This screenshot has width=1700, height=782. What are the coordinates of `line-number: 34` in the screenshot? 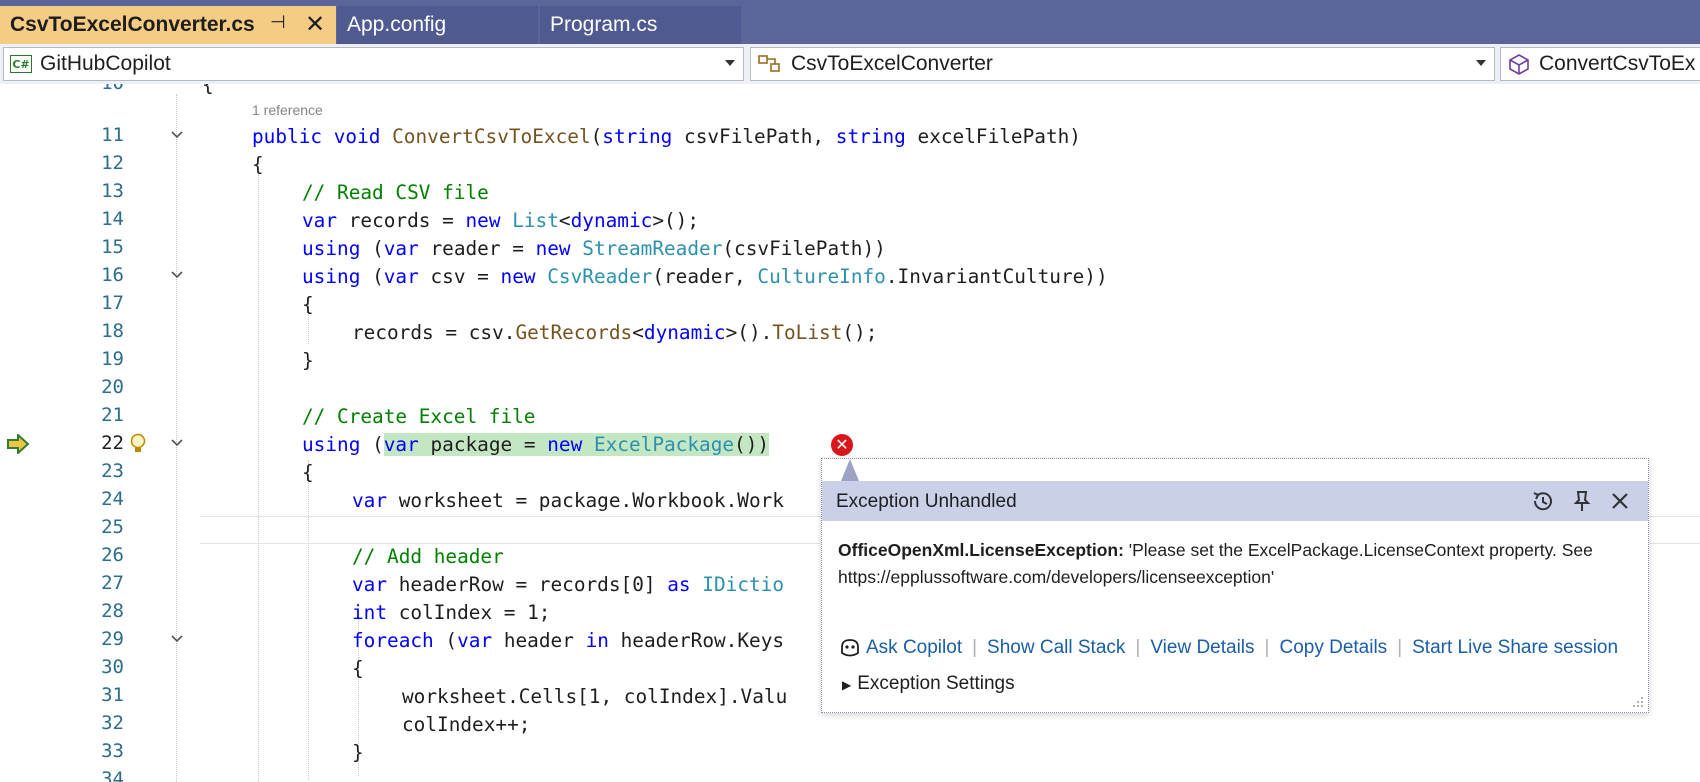 It's located at (112, 775).